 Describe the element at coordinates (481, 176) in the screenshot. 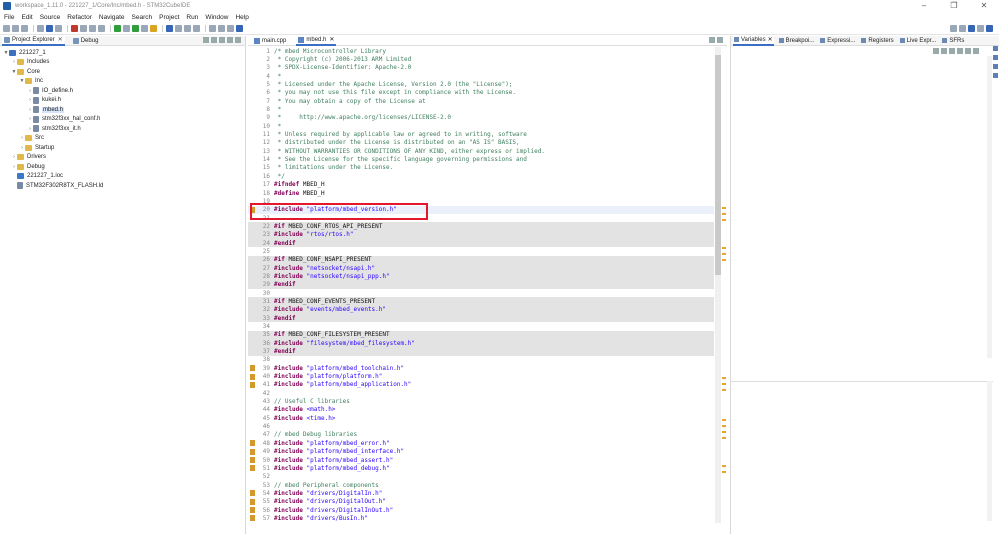

I see `code-line: 16 */` at that location.